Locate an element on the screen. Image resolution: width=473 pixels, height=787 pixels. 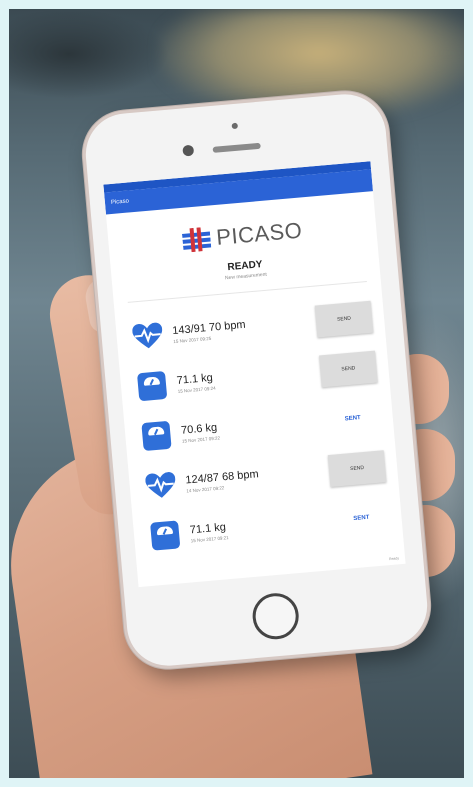
picaso-logo-icon is located at coordinates (196, 240).